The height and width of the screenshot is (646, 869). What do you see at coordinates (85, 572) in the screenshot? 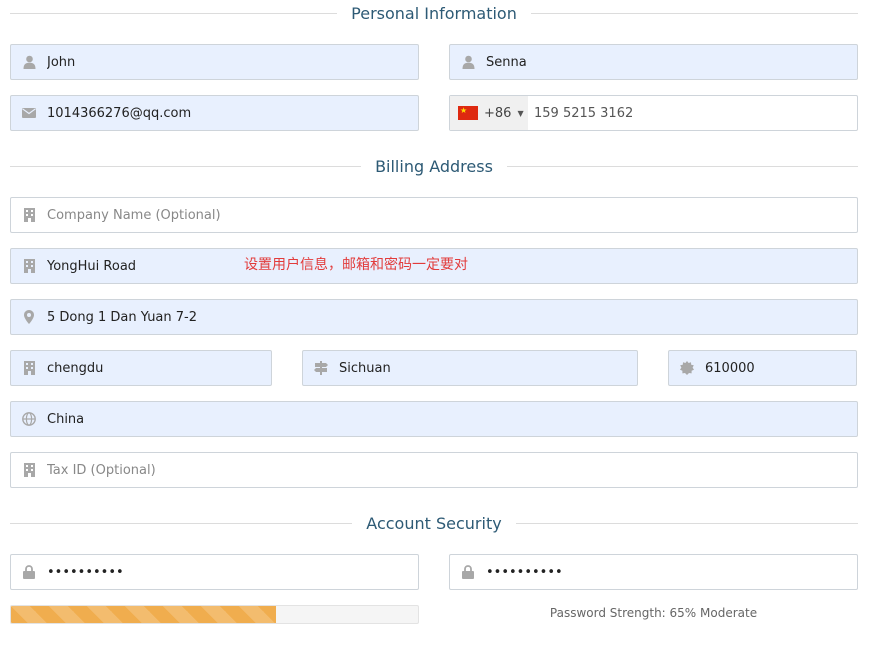
I see `password-value: ••••••••••` at bounding box center [85, 572].